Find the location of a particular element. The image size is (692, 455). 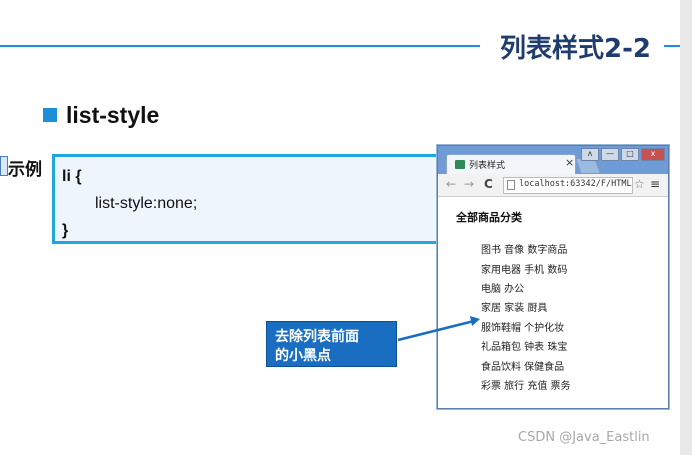

watermark: CSDN @Java_Eastlin is located at coordinates (584, 437).